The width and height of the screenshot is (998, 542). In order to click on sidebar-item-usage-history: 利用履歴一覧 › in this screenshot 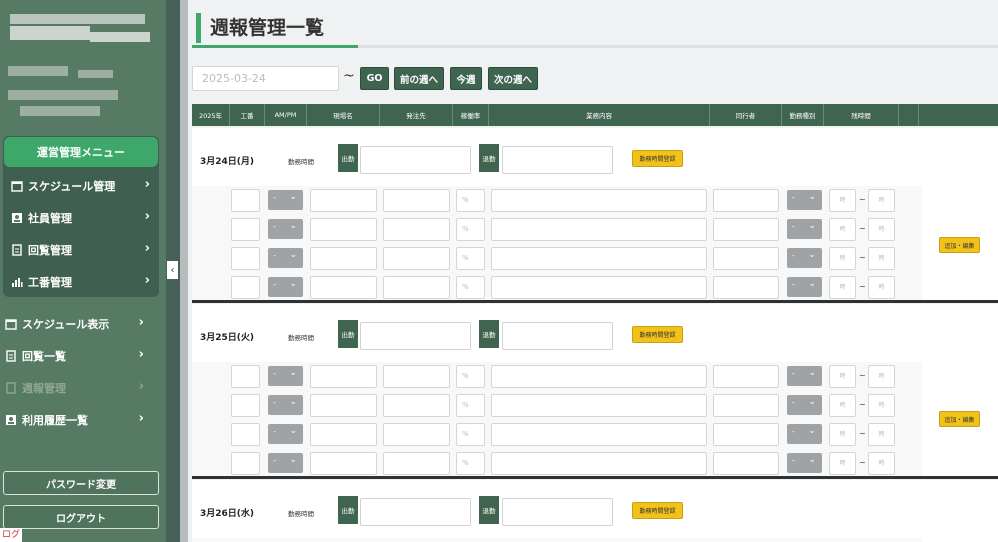, I will do `click(77, 420)`.